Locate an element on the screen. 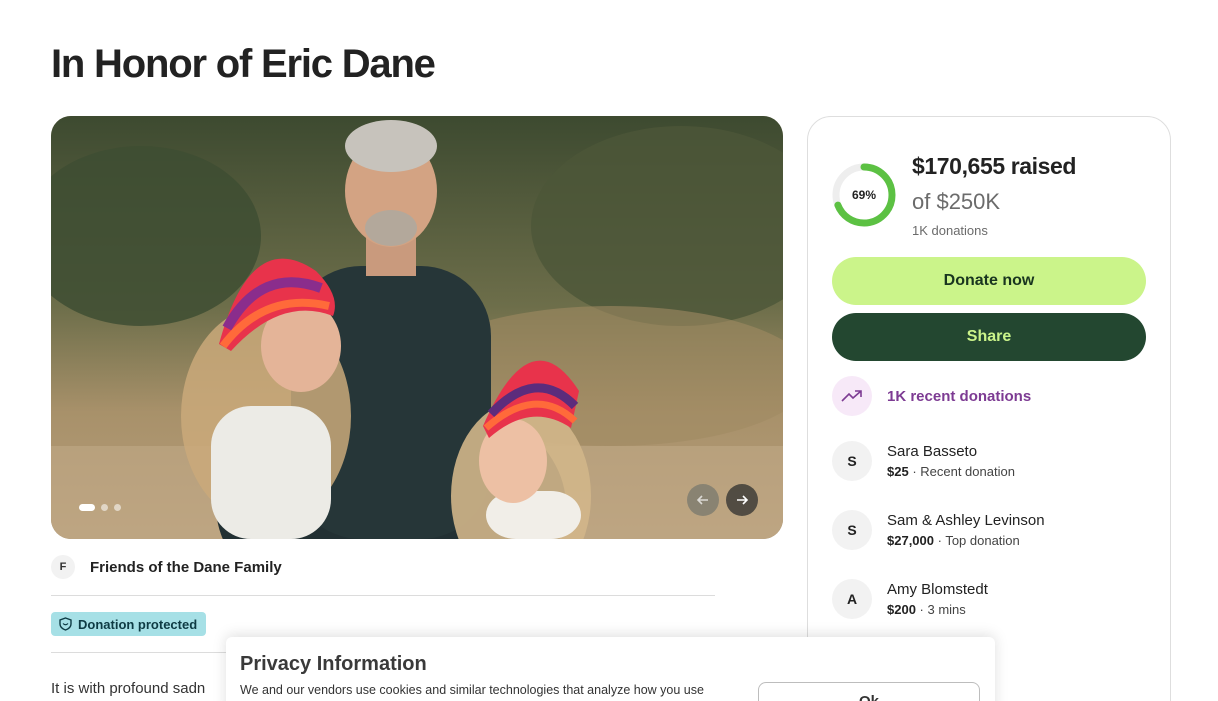  arrow-right-icon is located at coordinates (743, 500).